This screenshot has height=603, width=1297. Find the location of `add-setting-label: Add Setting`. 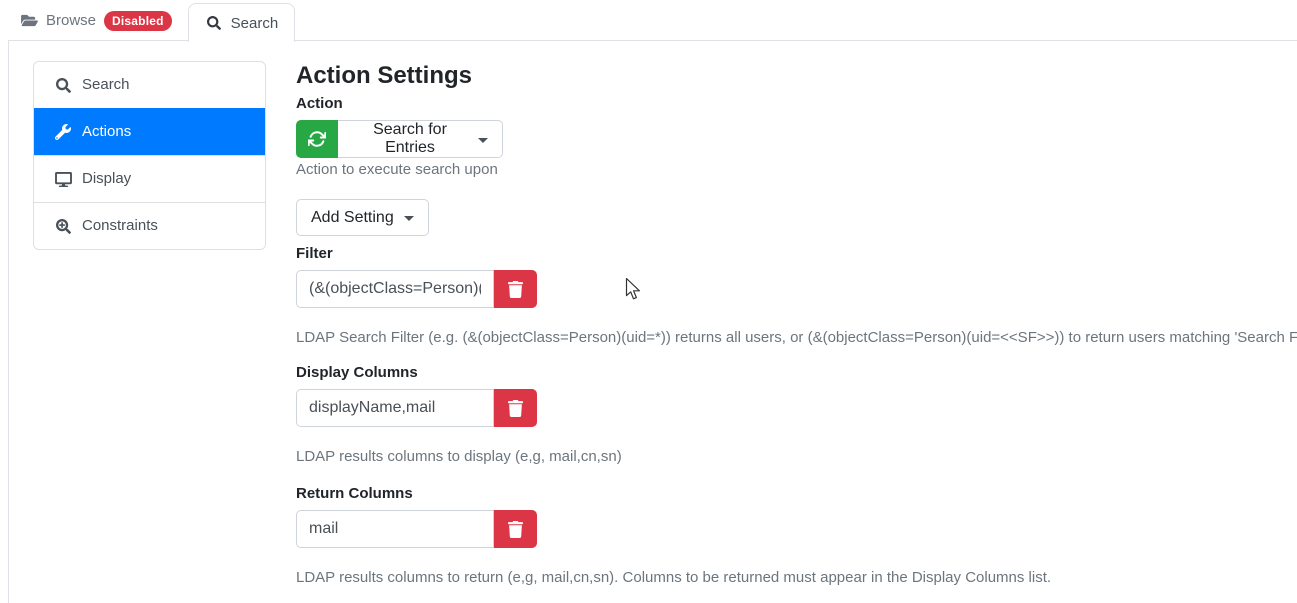

add-setting-label: Add Setting is located at coordinates (352, 217).